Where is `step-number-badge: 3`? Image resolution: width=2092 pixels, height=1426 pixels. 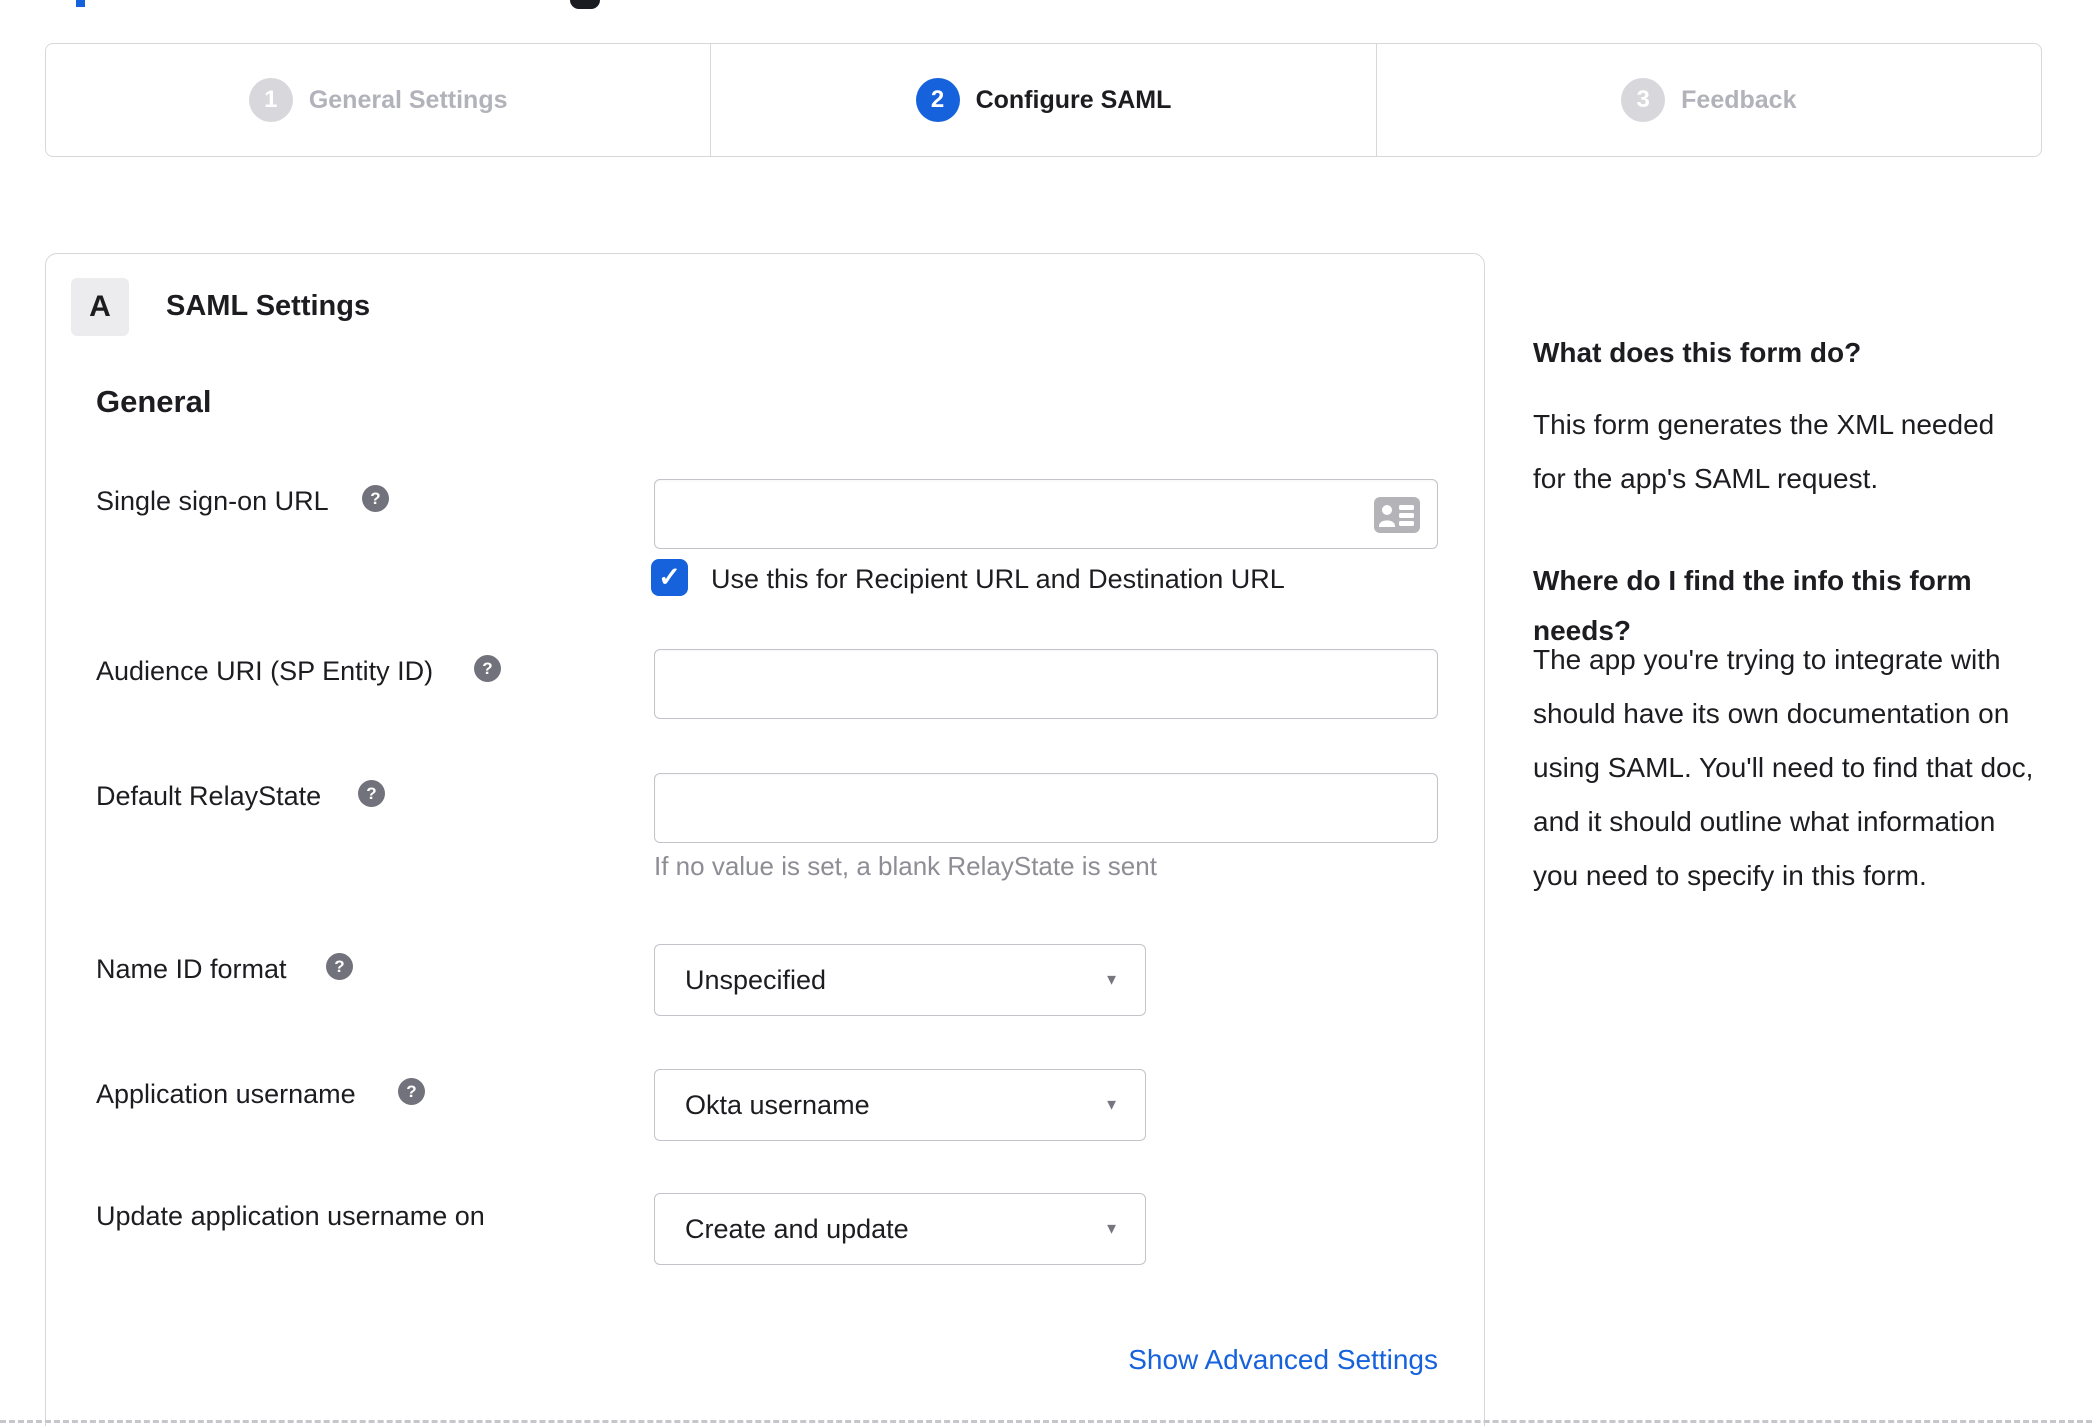 step-number-badge: 3 is located at coordinates (1643, 100).